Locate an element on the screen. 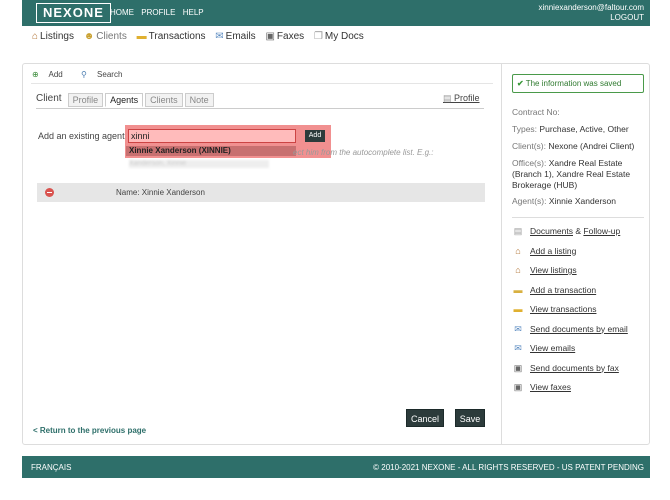 The image size is (670, 500). cancel-button: Cancel is located at coordinates (425, 418).